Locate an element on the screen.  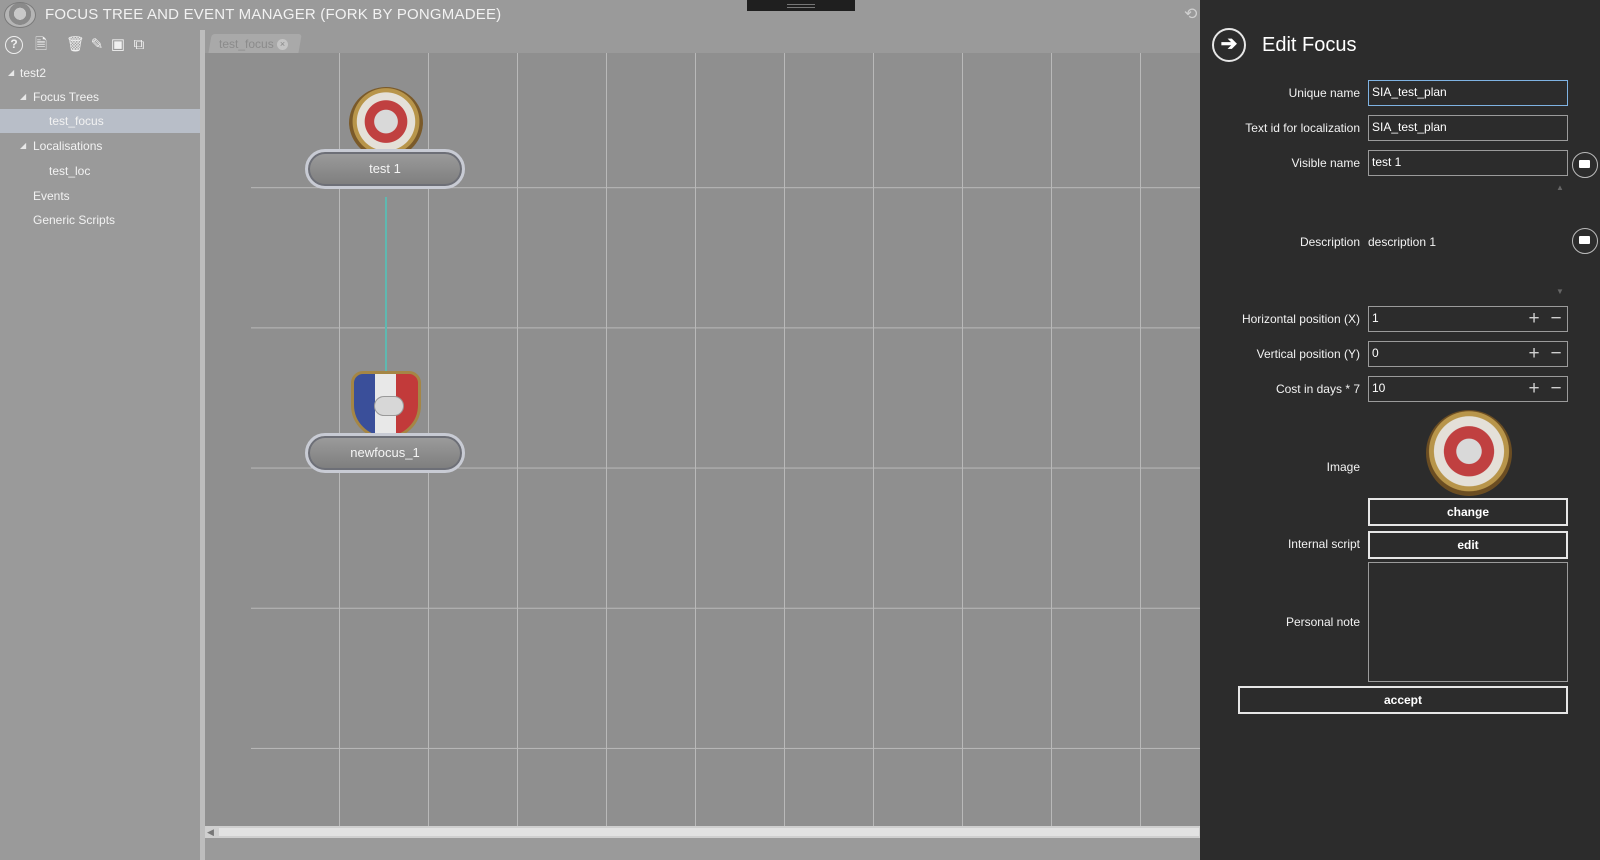
focus-label: test 1 is located at coordinates (385, 168).